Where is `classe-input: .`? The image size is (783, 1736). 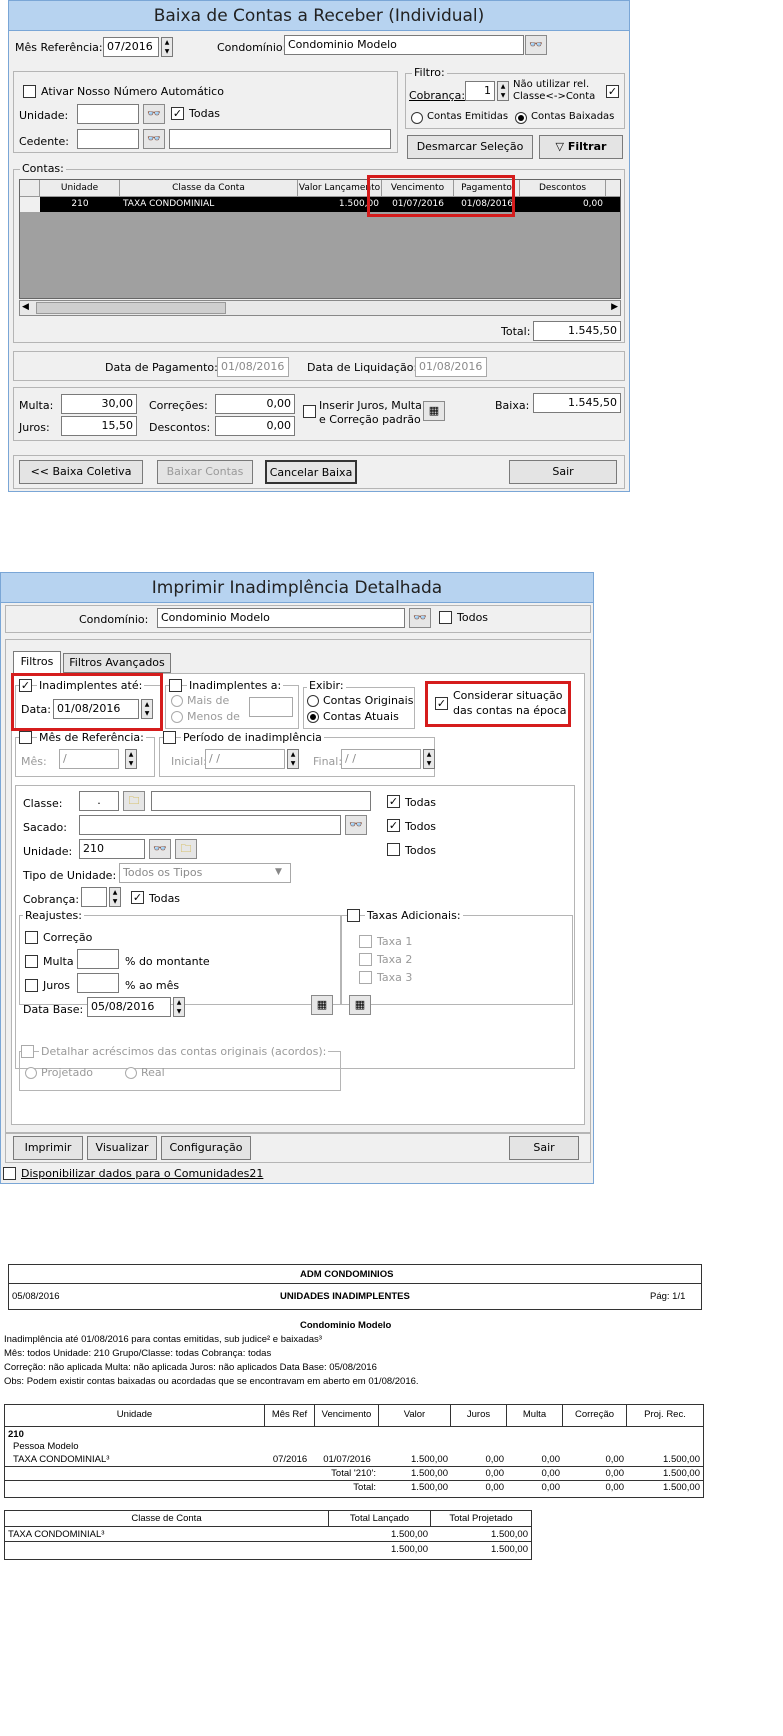 classe-input: . is located at coordinates (99, 801).